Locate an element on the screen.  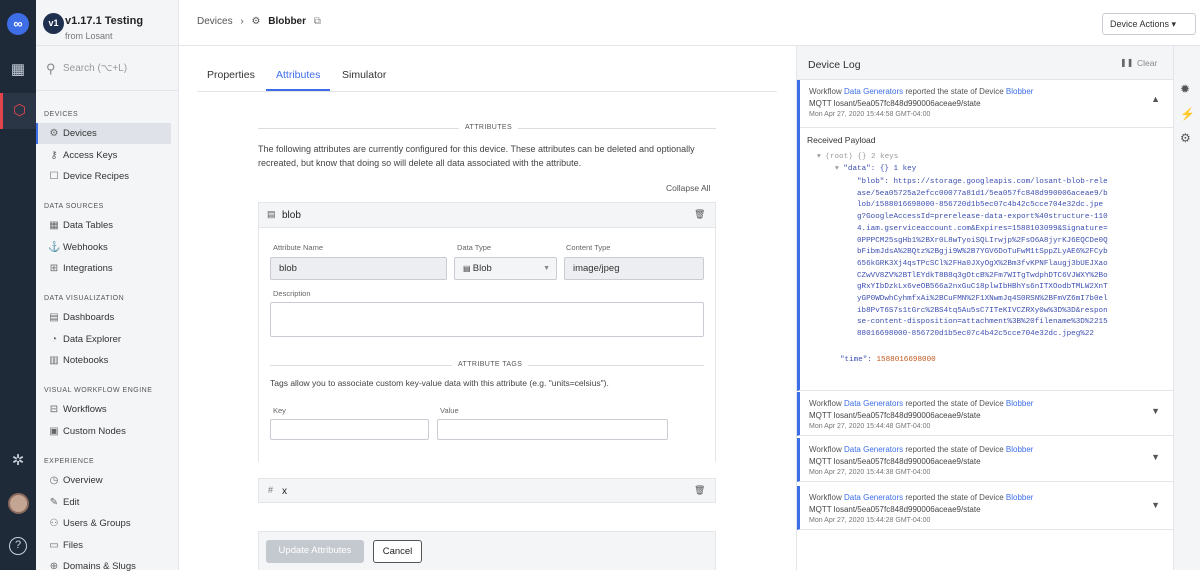
attribute-tags-heading: ATTRIBUTE TAGS is located at coordinates (490, 364).